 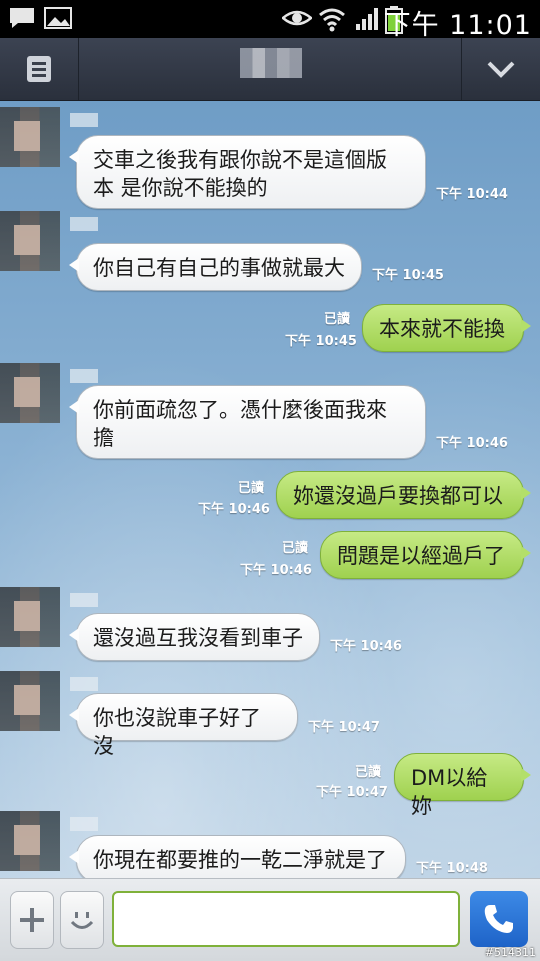 I want to click on watermark: #514311, so click(x=510, y=952).